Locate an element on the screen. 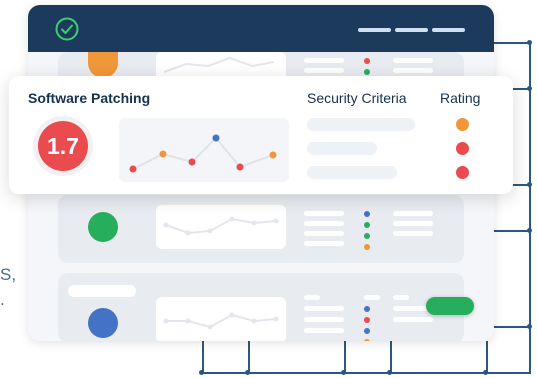 The width and height of the screenshot is (537, 378). panel-title: Software Patching is located at coordinates (89, 98).